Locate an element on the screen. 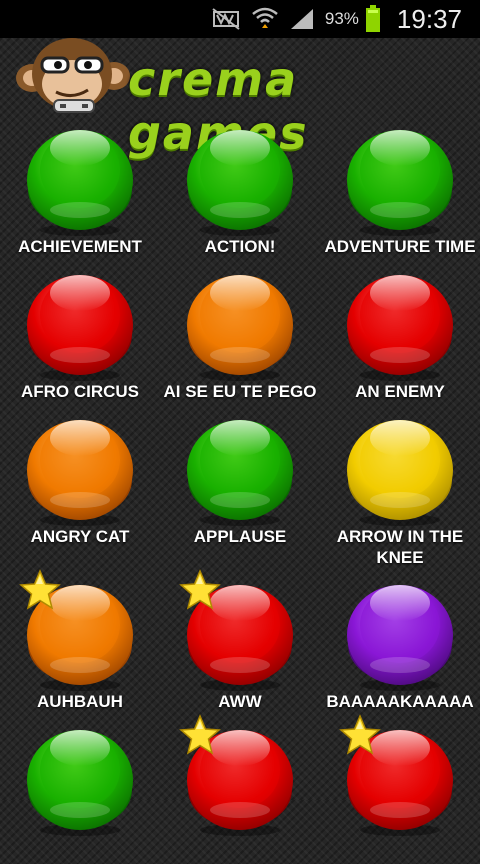  clock: 19:37 is located at coordinates (429, 18).